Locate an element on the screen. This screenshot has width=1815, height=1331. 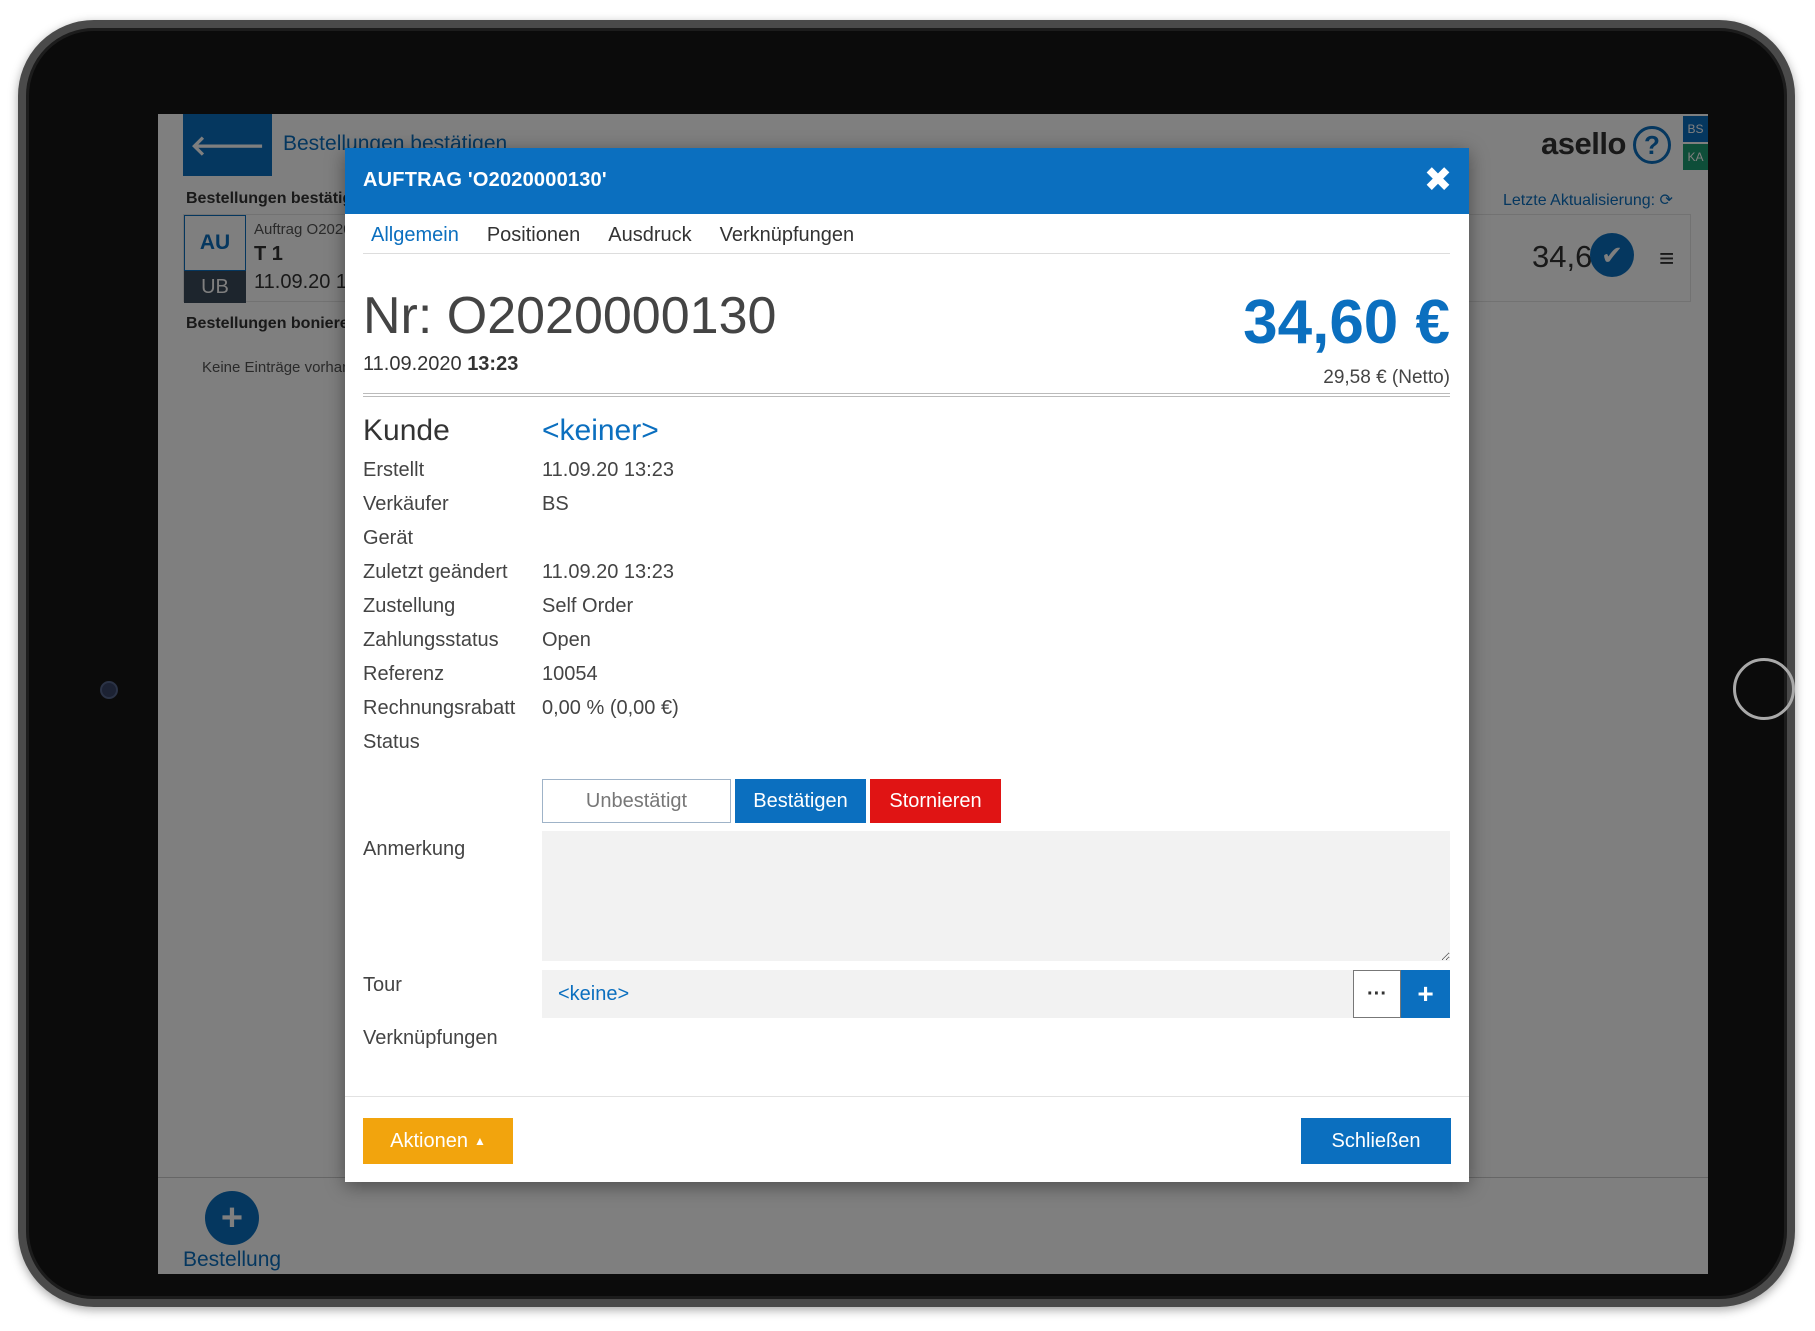
seller-value: BS is located at coordinates (555, 504).